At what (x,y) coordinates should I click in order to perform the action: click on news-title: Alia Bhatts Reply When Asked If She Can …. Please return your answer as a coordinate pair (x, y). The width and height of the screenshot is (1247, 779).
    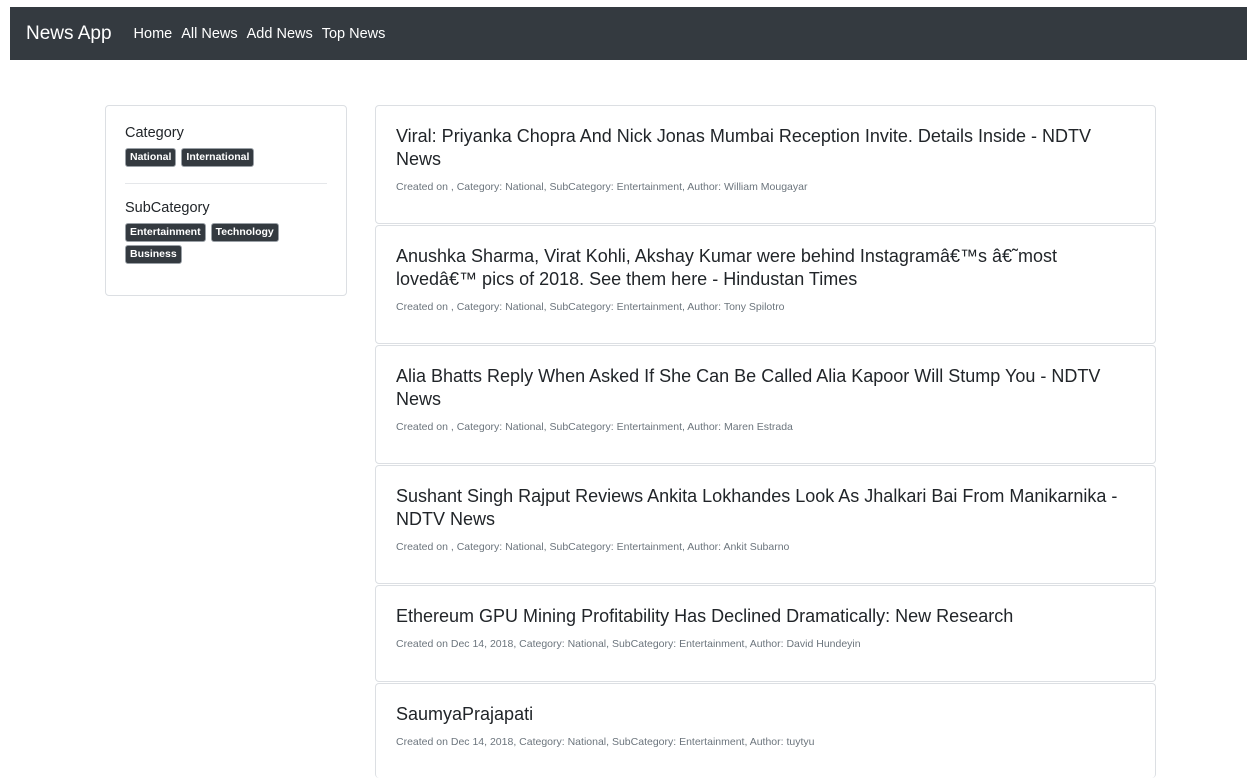
    Looking at the image, I should click on (765, 388).